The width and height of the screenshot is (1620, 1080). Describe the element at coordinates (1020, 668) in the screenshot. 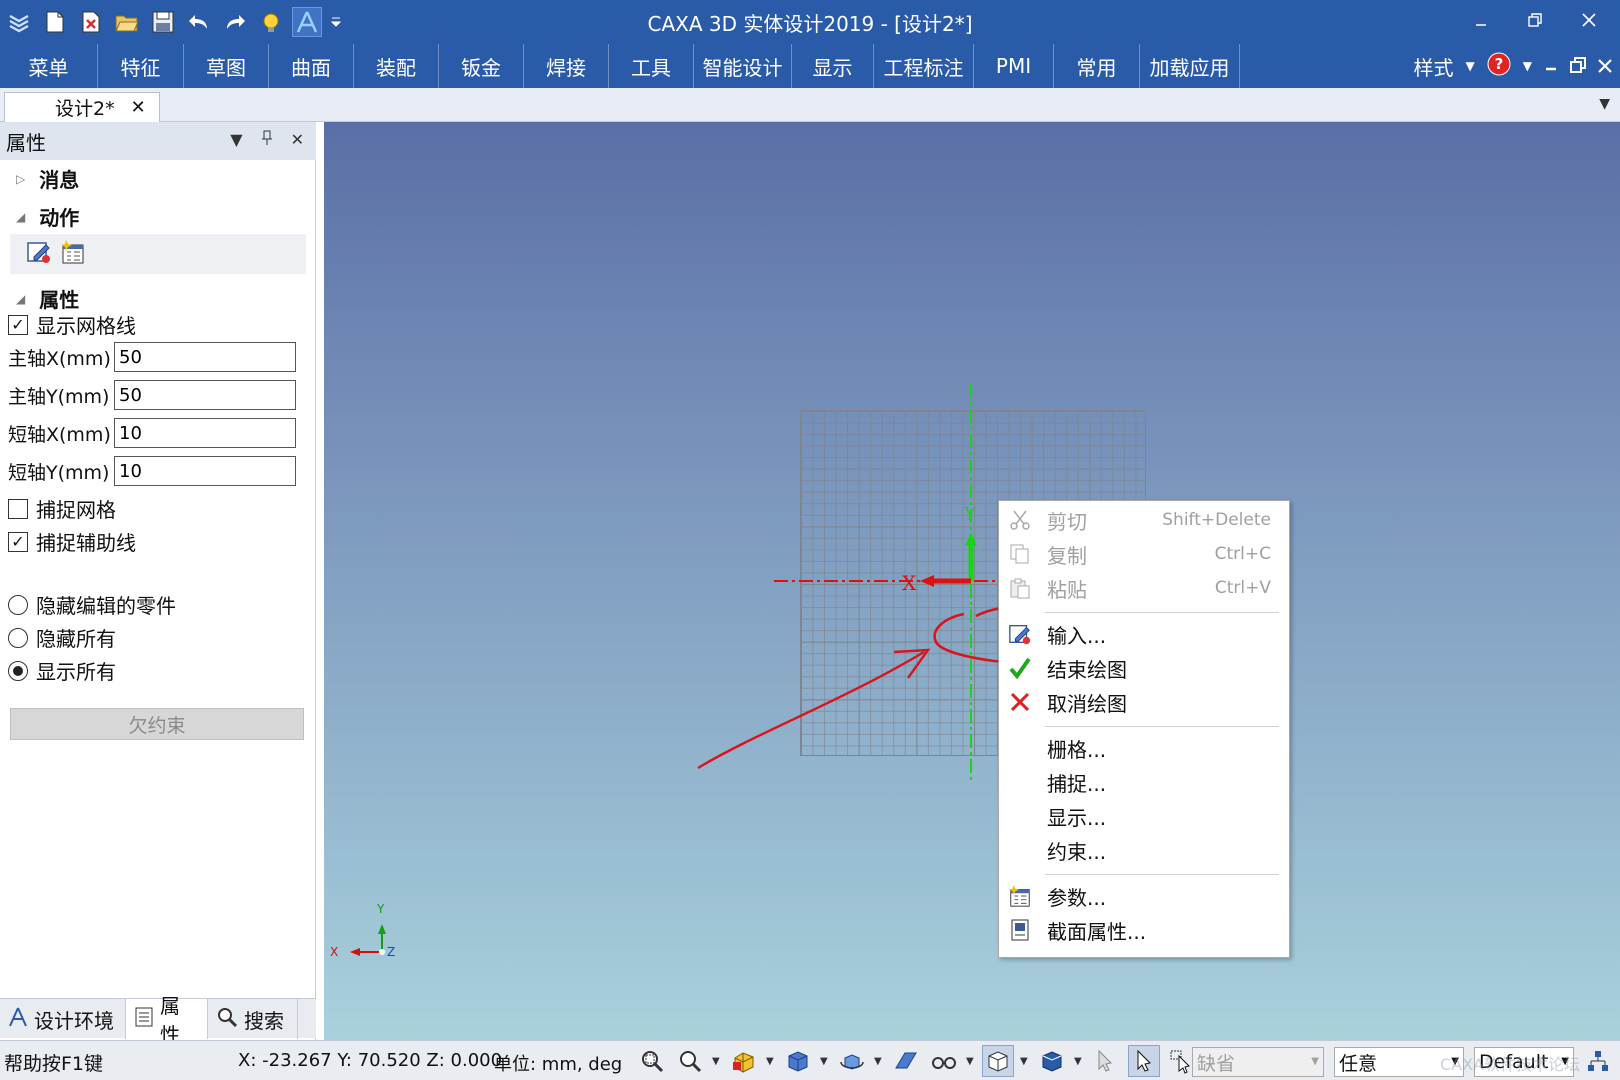

I see `checkmark-icon` at that location.